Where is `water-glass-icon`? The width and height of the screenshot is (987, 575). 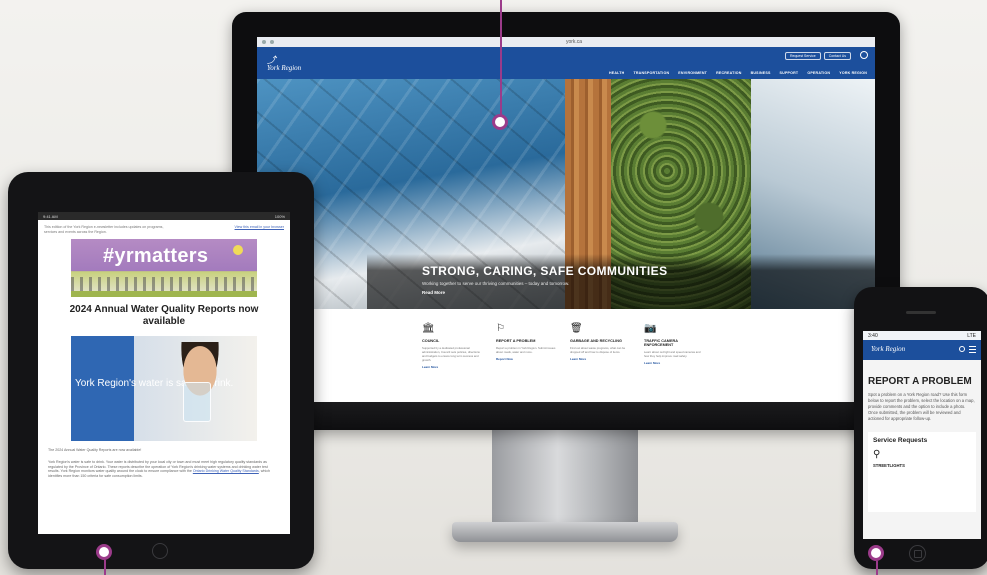
water-glass-icon is located at coordinates (197, 402).